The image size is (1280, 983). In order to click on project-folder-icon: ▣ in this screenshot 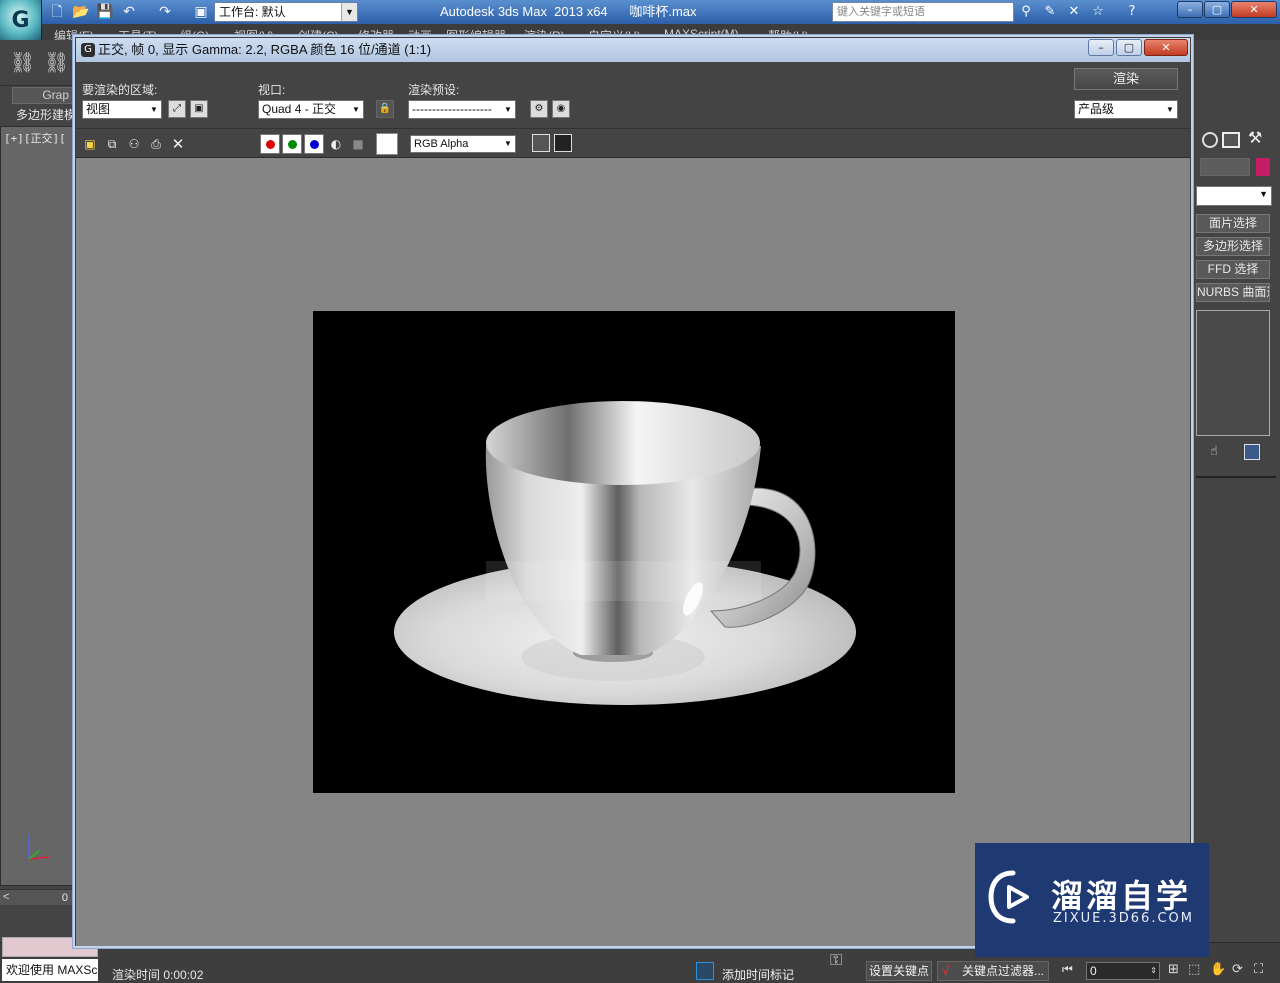, I will do `click(201, 12)`.